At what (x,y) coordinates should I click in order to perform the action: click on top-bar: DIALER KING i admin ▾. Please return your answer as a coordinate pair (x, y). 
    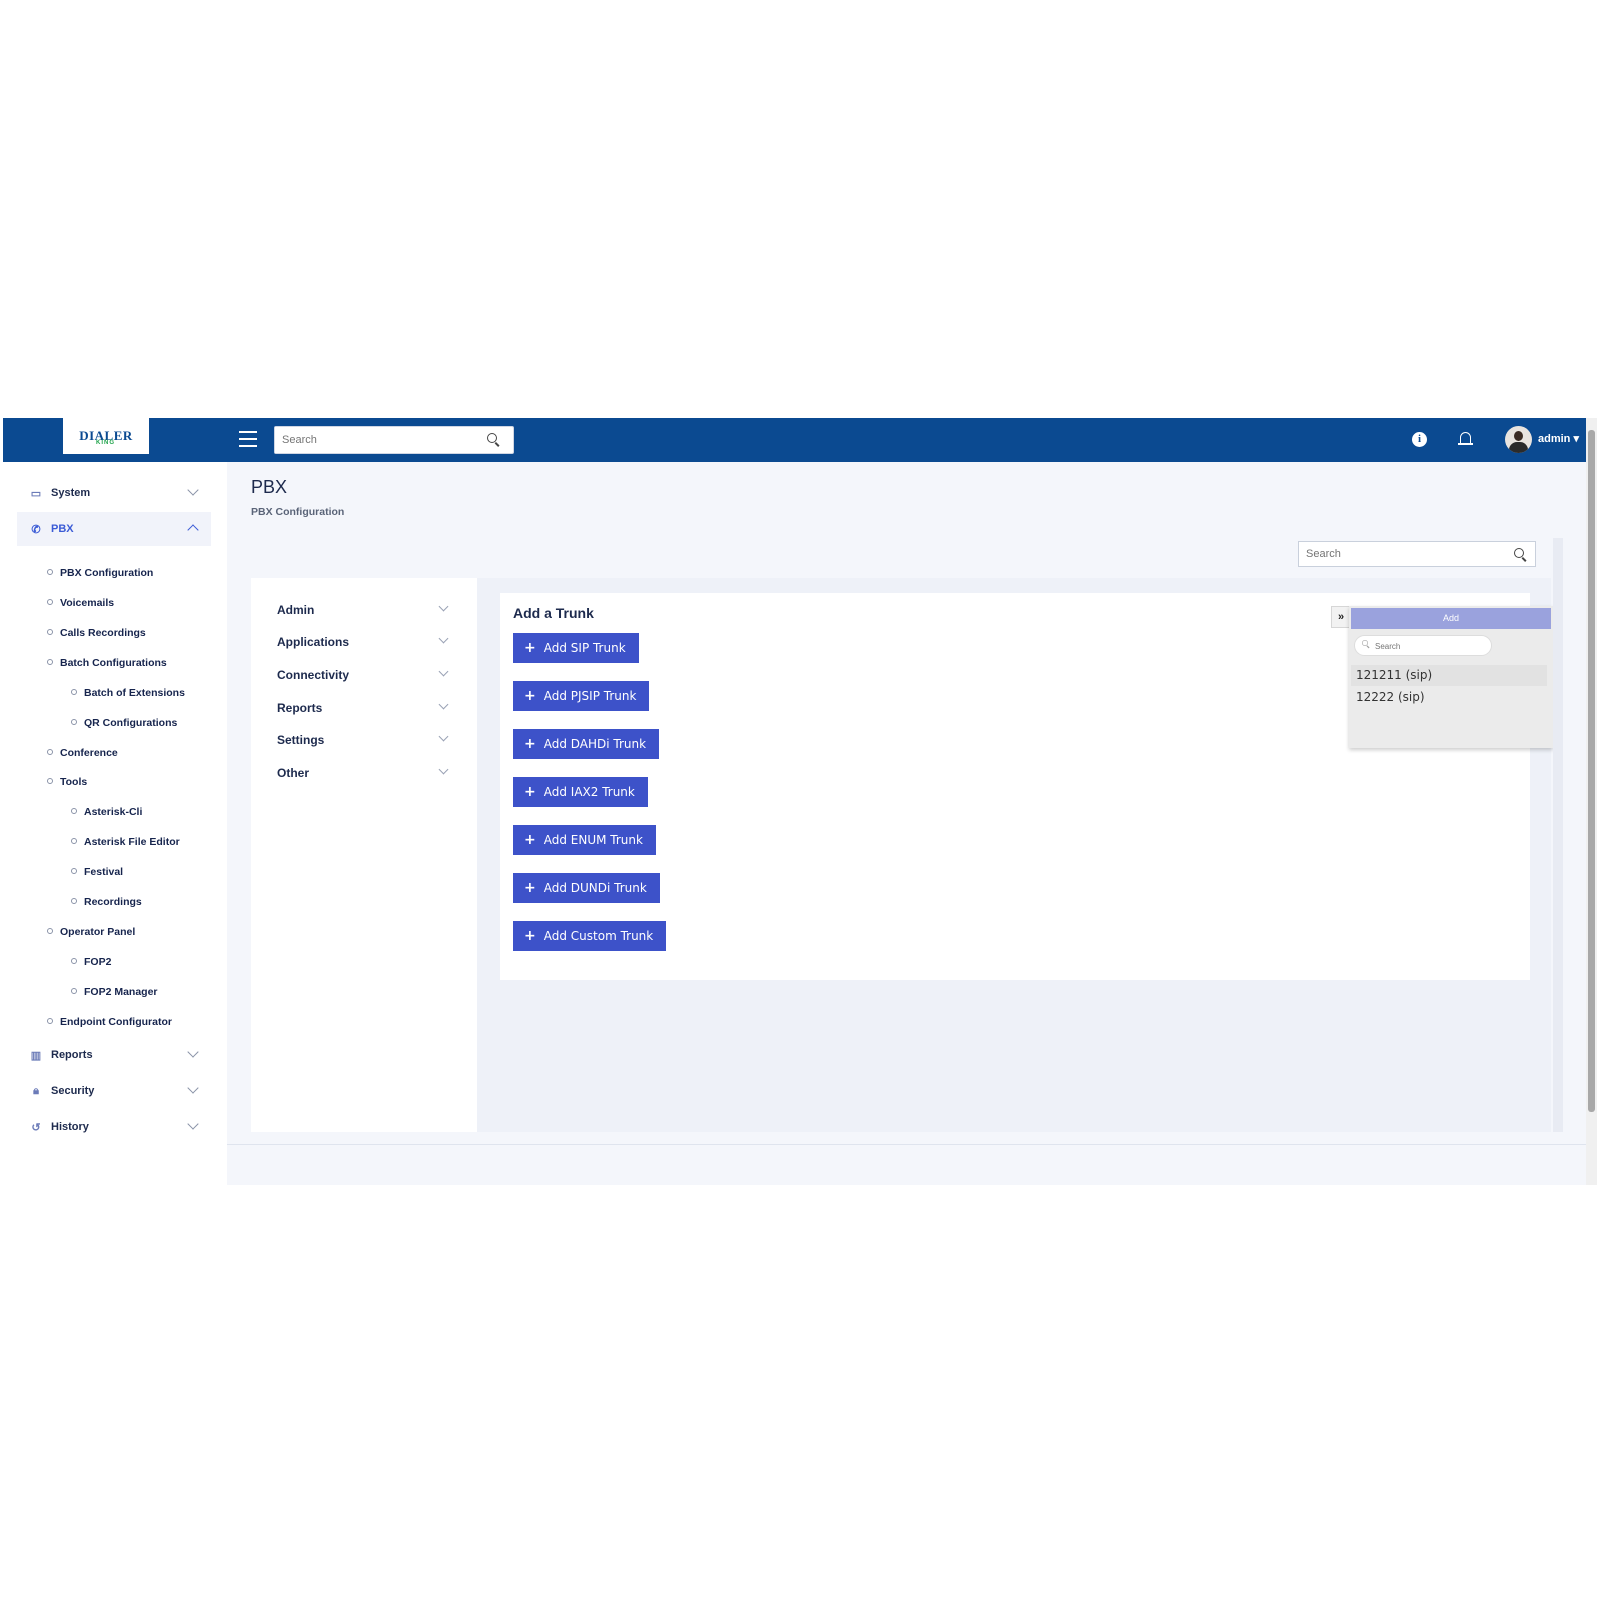
    Looking at the image, I should click on (794, 440).